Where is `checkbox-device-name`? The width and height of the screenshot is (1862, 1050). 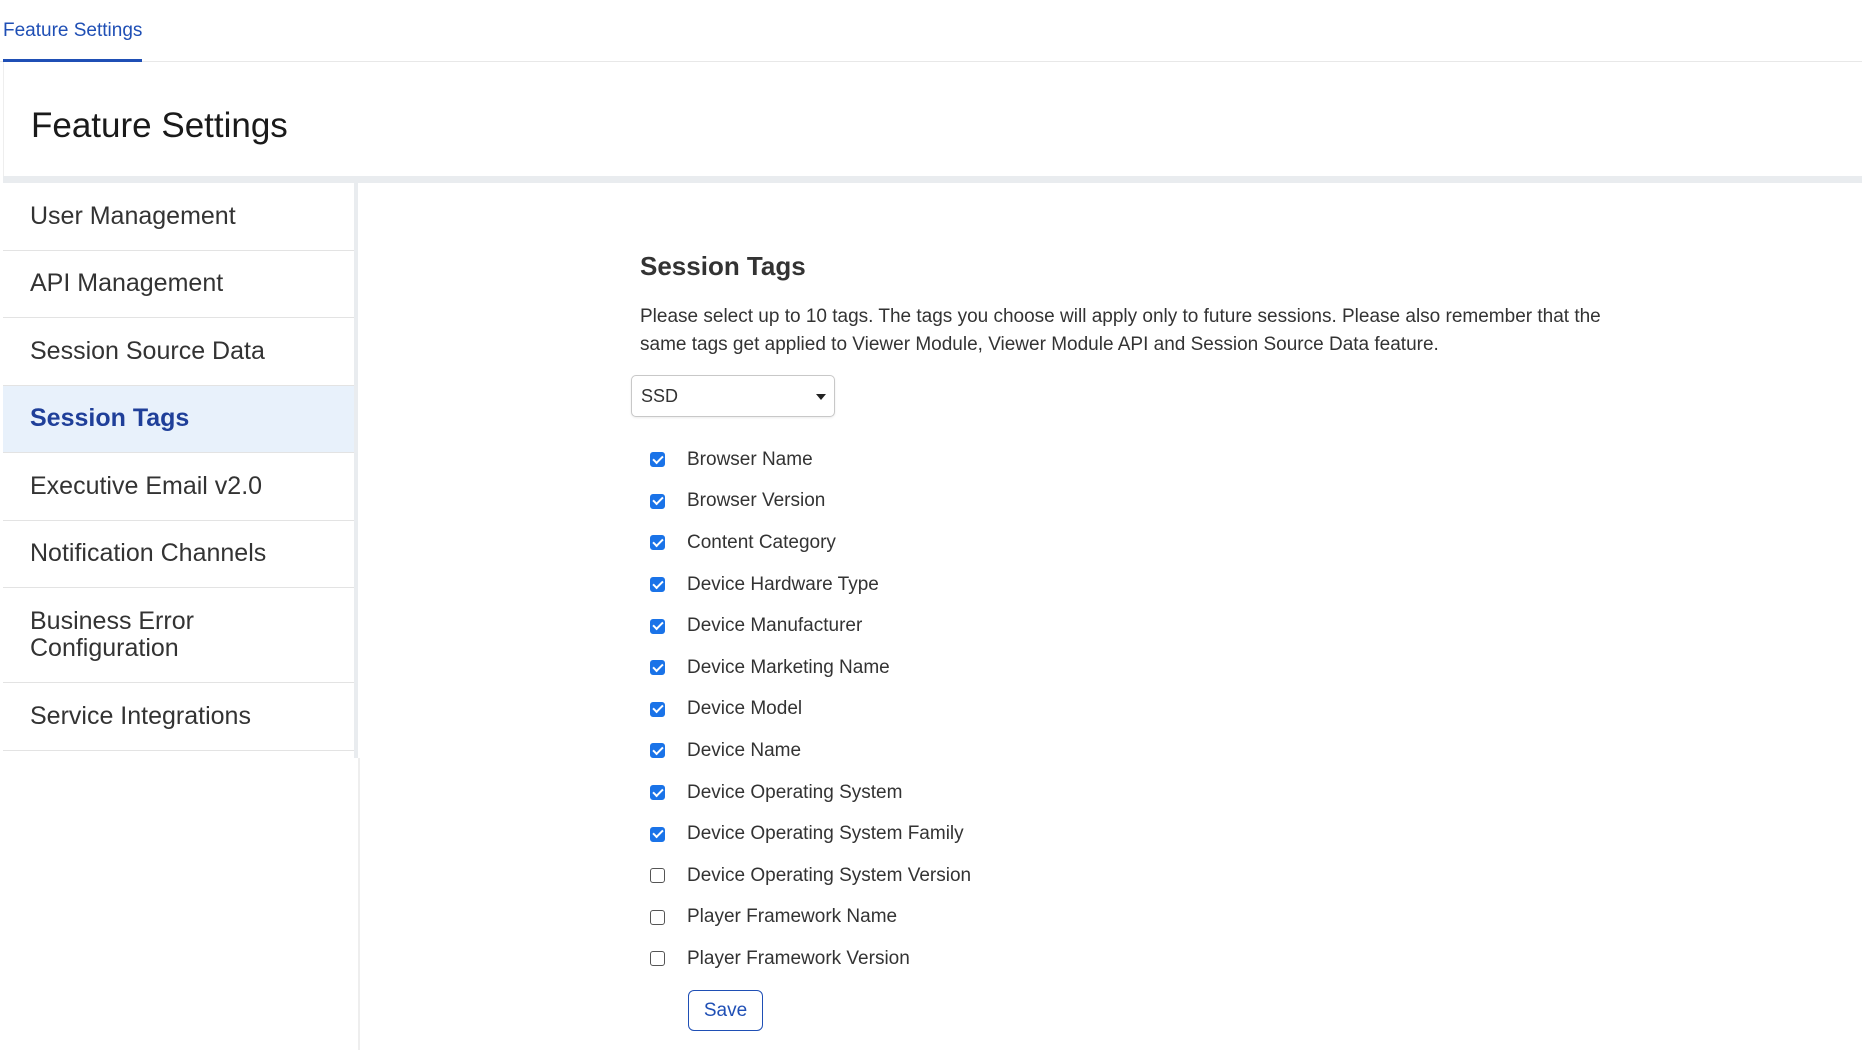 checkbox-device-name is located at coordinates (657, 751).